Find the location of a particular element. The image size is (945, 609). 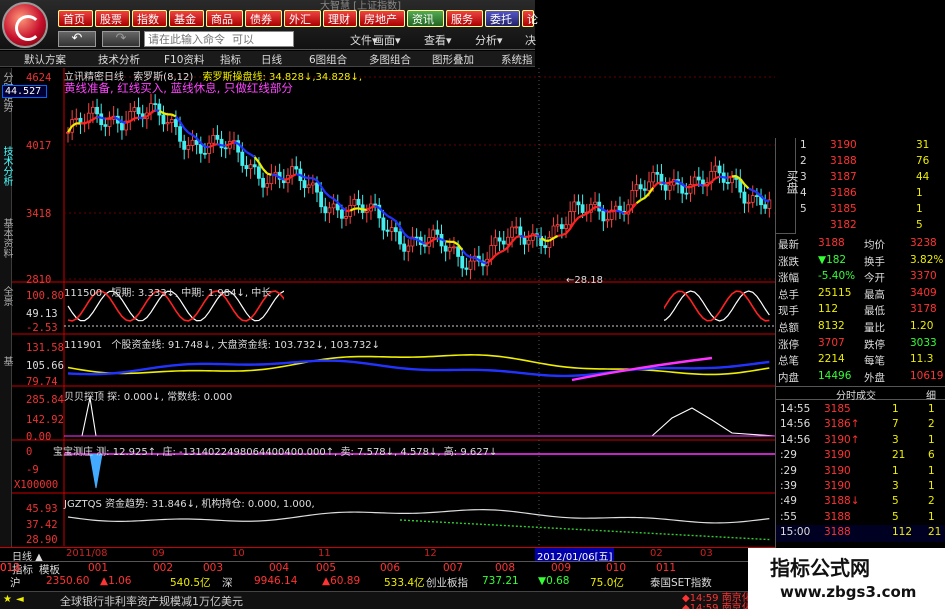

order-price: 3182 is located at coordinates (843, 225).